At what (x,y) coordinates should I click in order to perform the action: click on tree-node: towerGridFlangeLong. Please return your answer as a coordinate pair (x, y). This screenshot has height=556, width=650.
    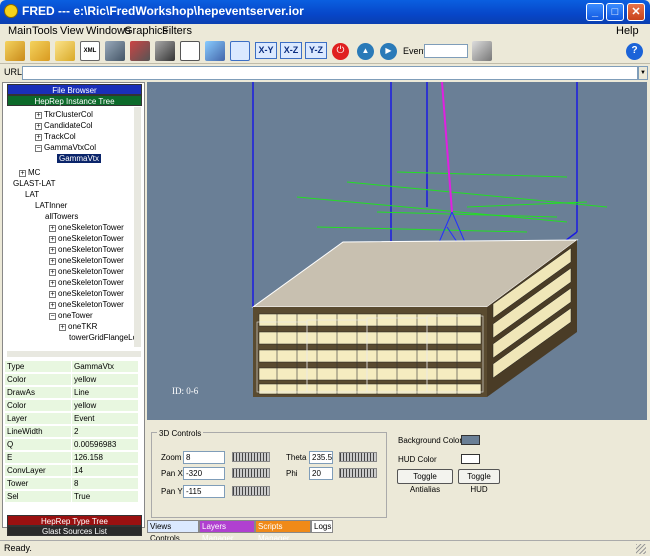
    Looking at the image, I should click on (104, 337).